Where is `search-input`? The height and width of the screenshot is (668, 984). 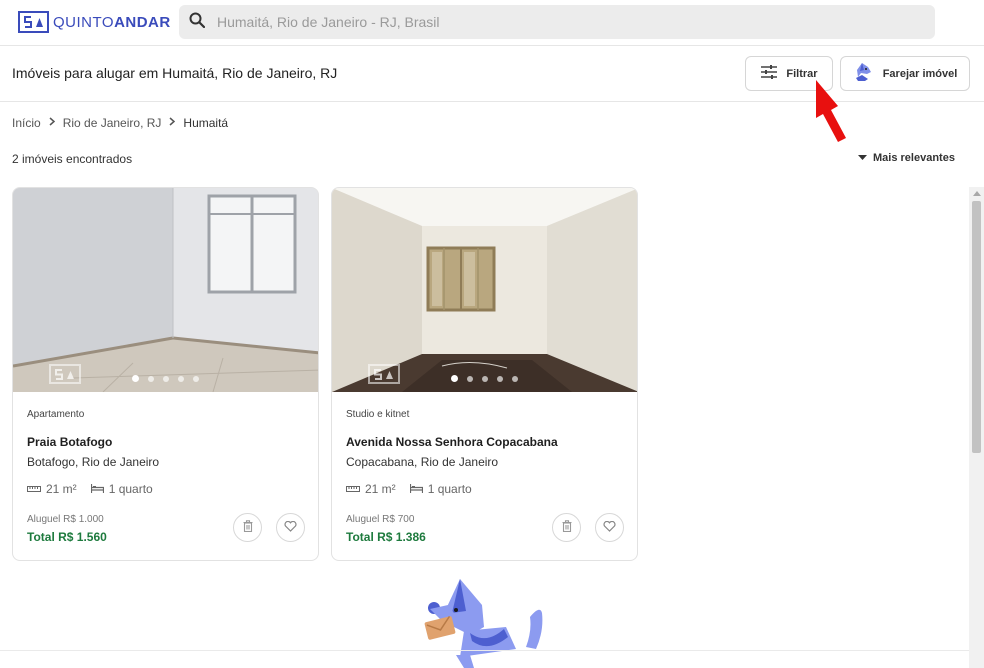
search-input is located at coordinates (557, 22).